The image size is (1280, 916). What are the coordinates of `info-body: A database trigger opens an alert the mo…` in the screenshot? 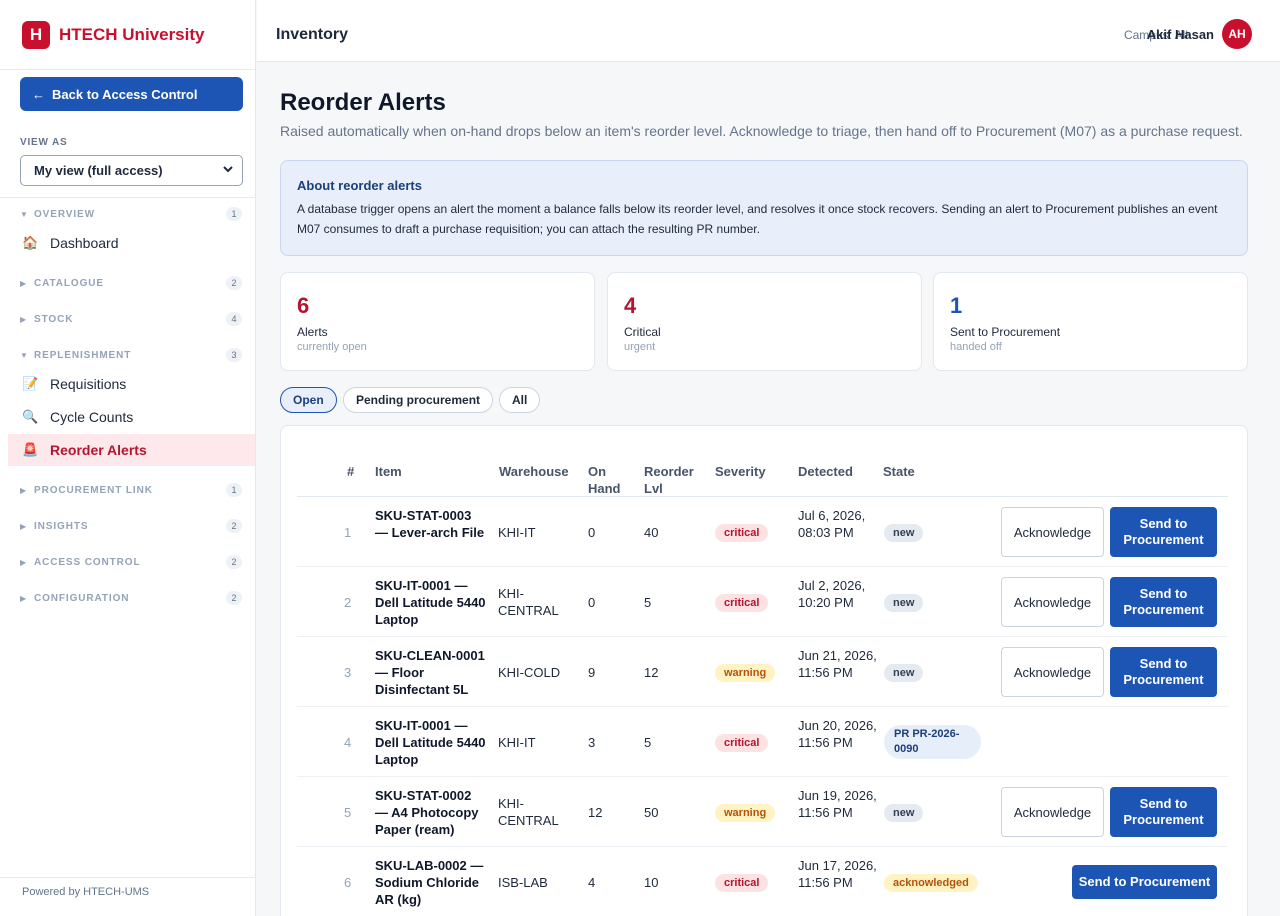 It's located at (757, 219).